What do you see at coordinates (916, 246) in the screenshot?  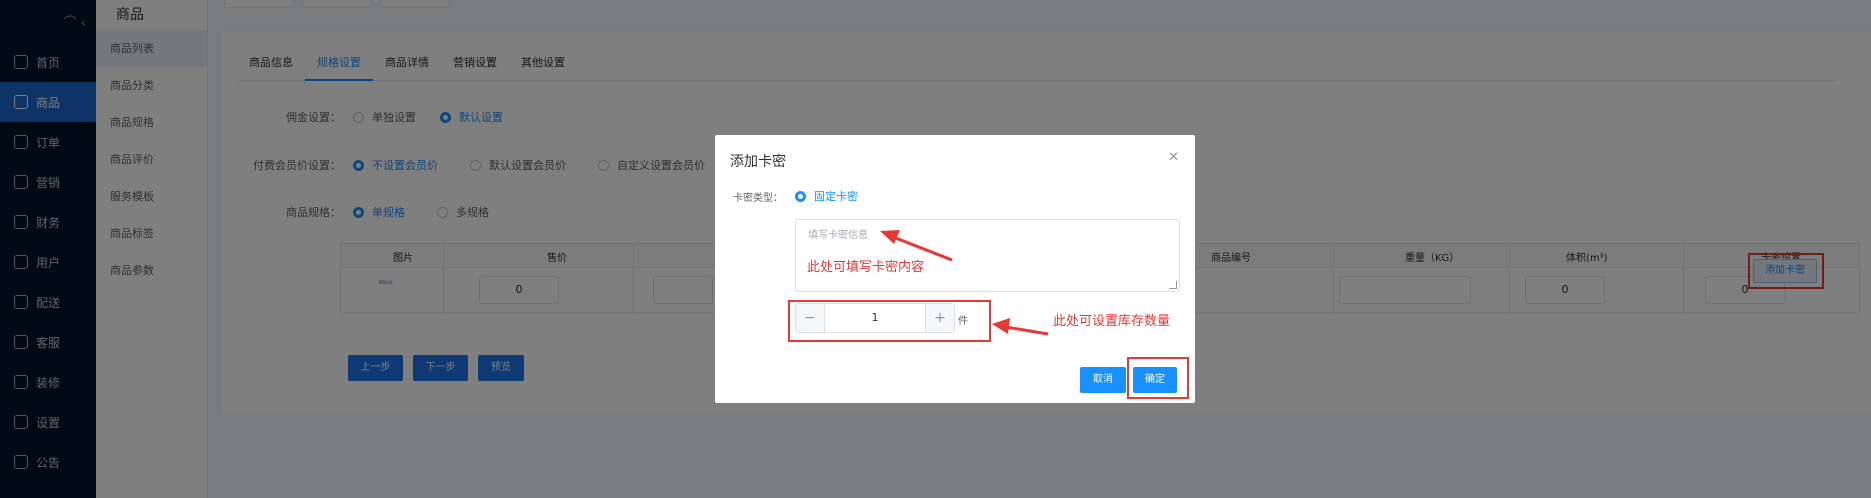 I see `arrow-to-textarea` at bounding box center [916, 246].